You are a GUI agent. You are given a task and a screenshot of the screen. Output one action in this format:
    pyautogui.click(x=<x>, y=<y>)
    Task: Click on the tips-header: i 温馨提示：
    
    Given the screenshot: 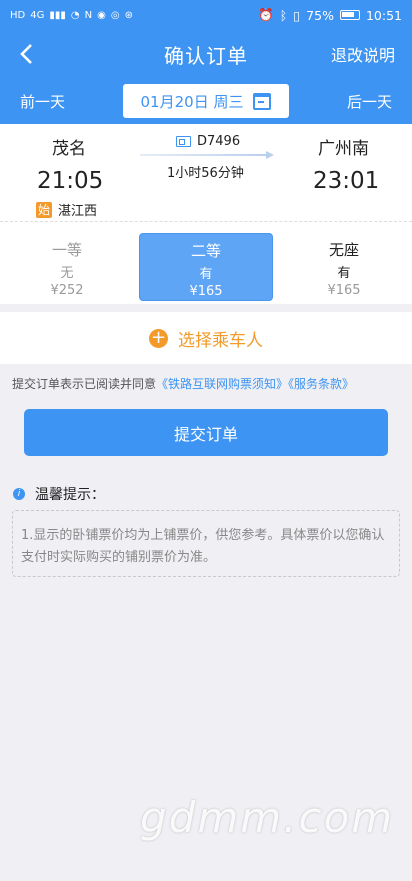 What is the action you would take?
    pyautogui.click(x=59, y=494)
    